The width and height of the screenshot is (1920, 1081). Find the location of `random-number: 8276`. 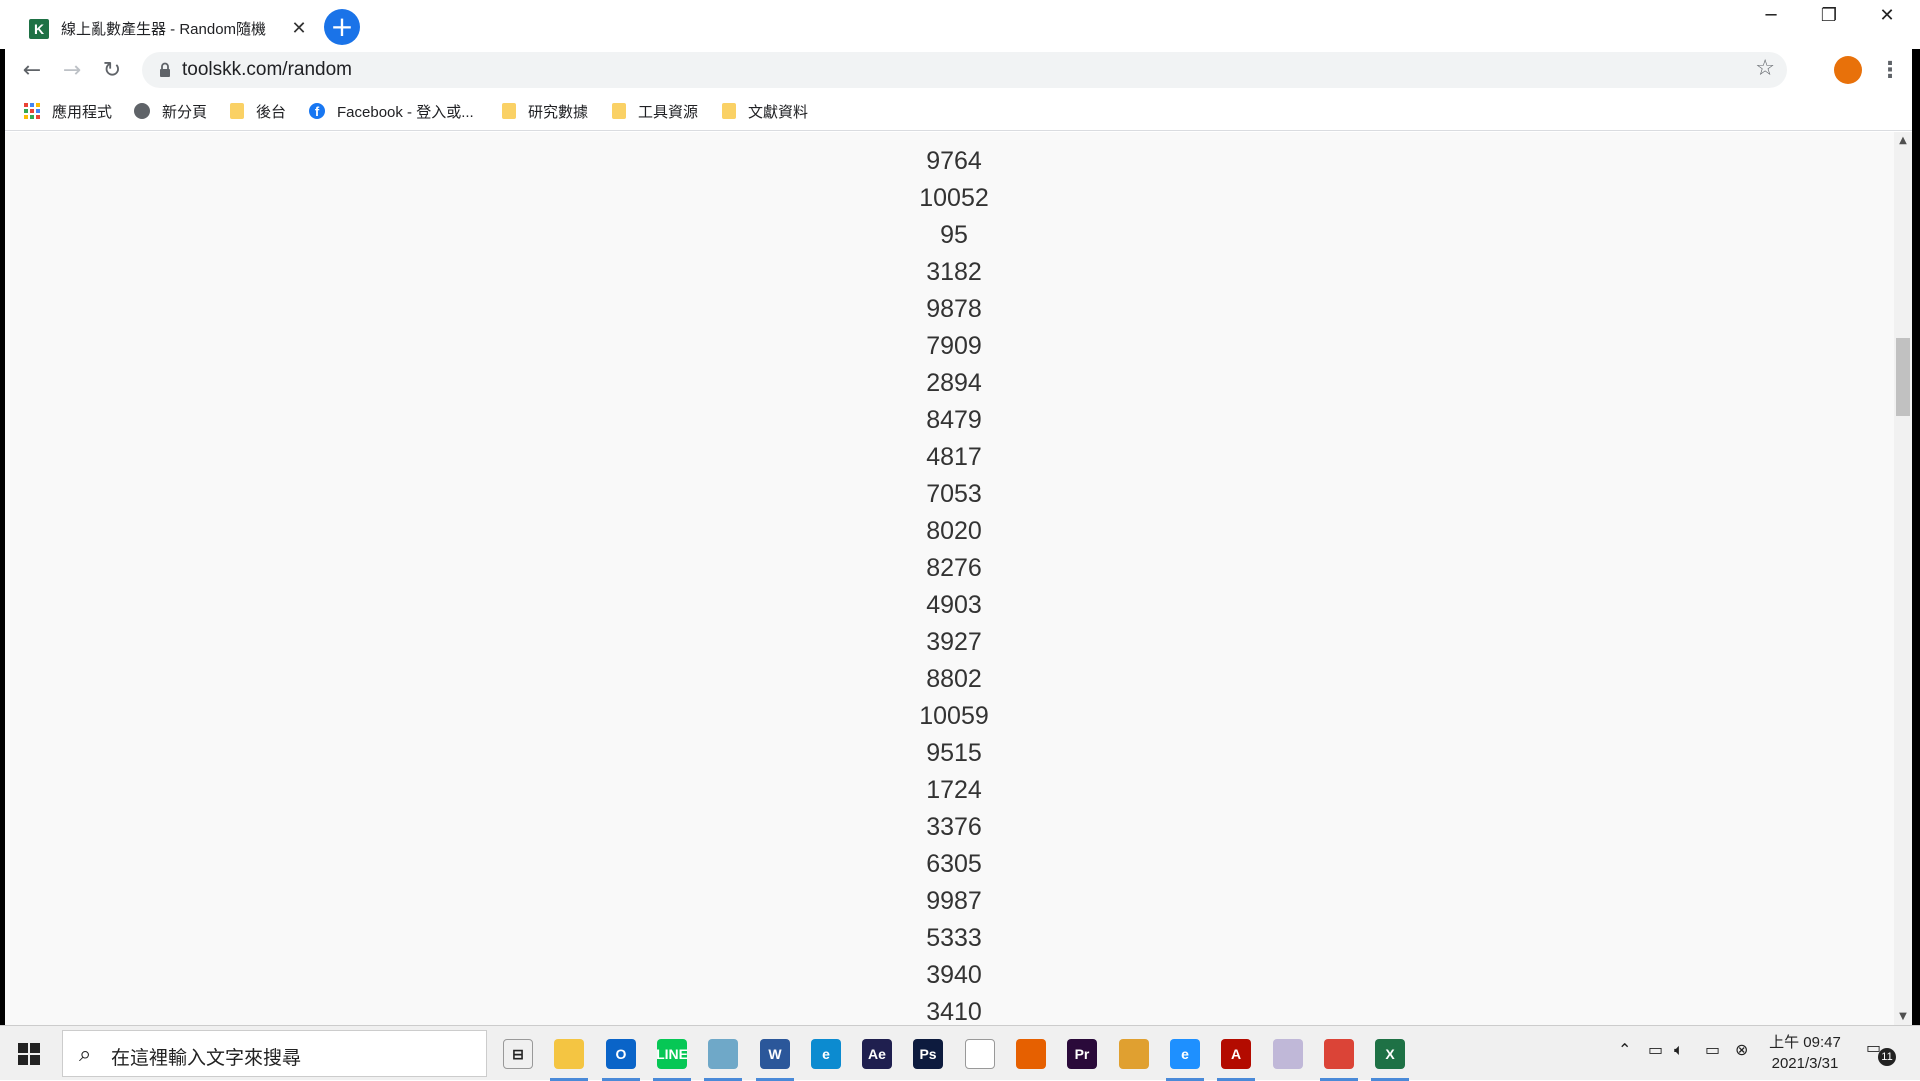

random-number: 8276 is located at coordinates (954, 568).